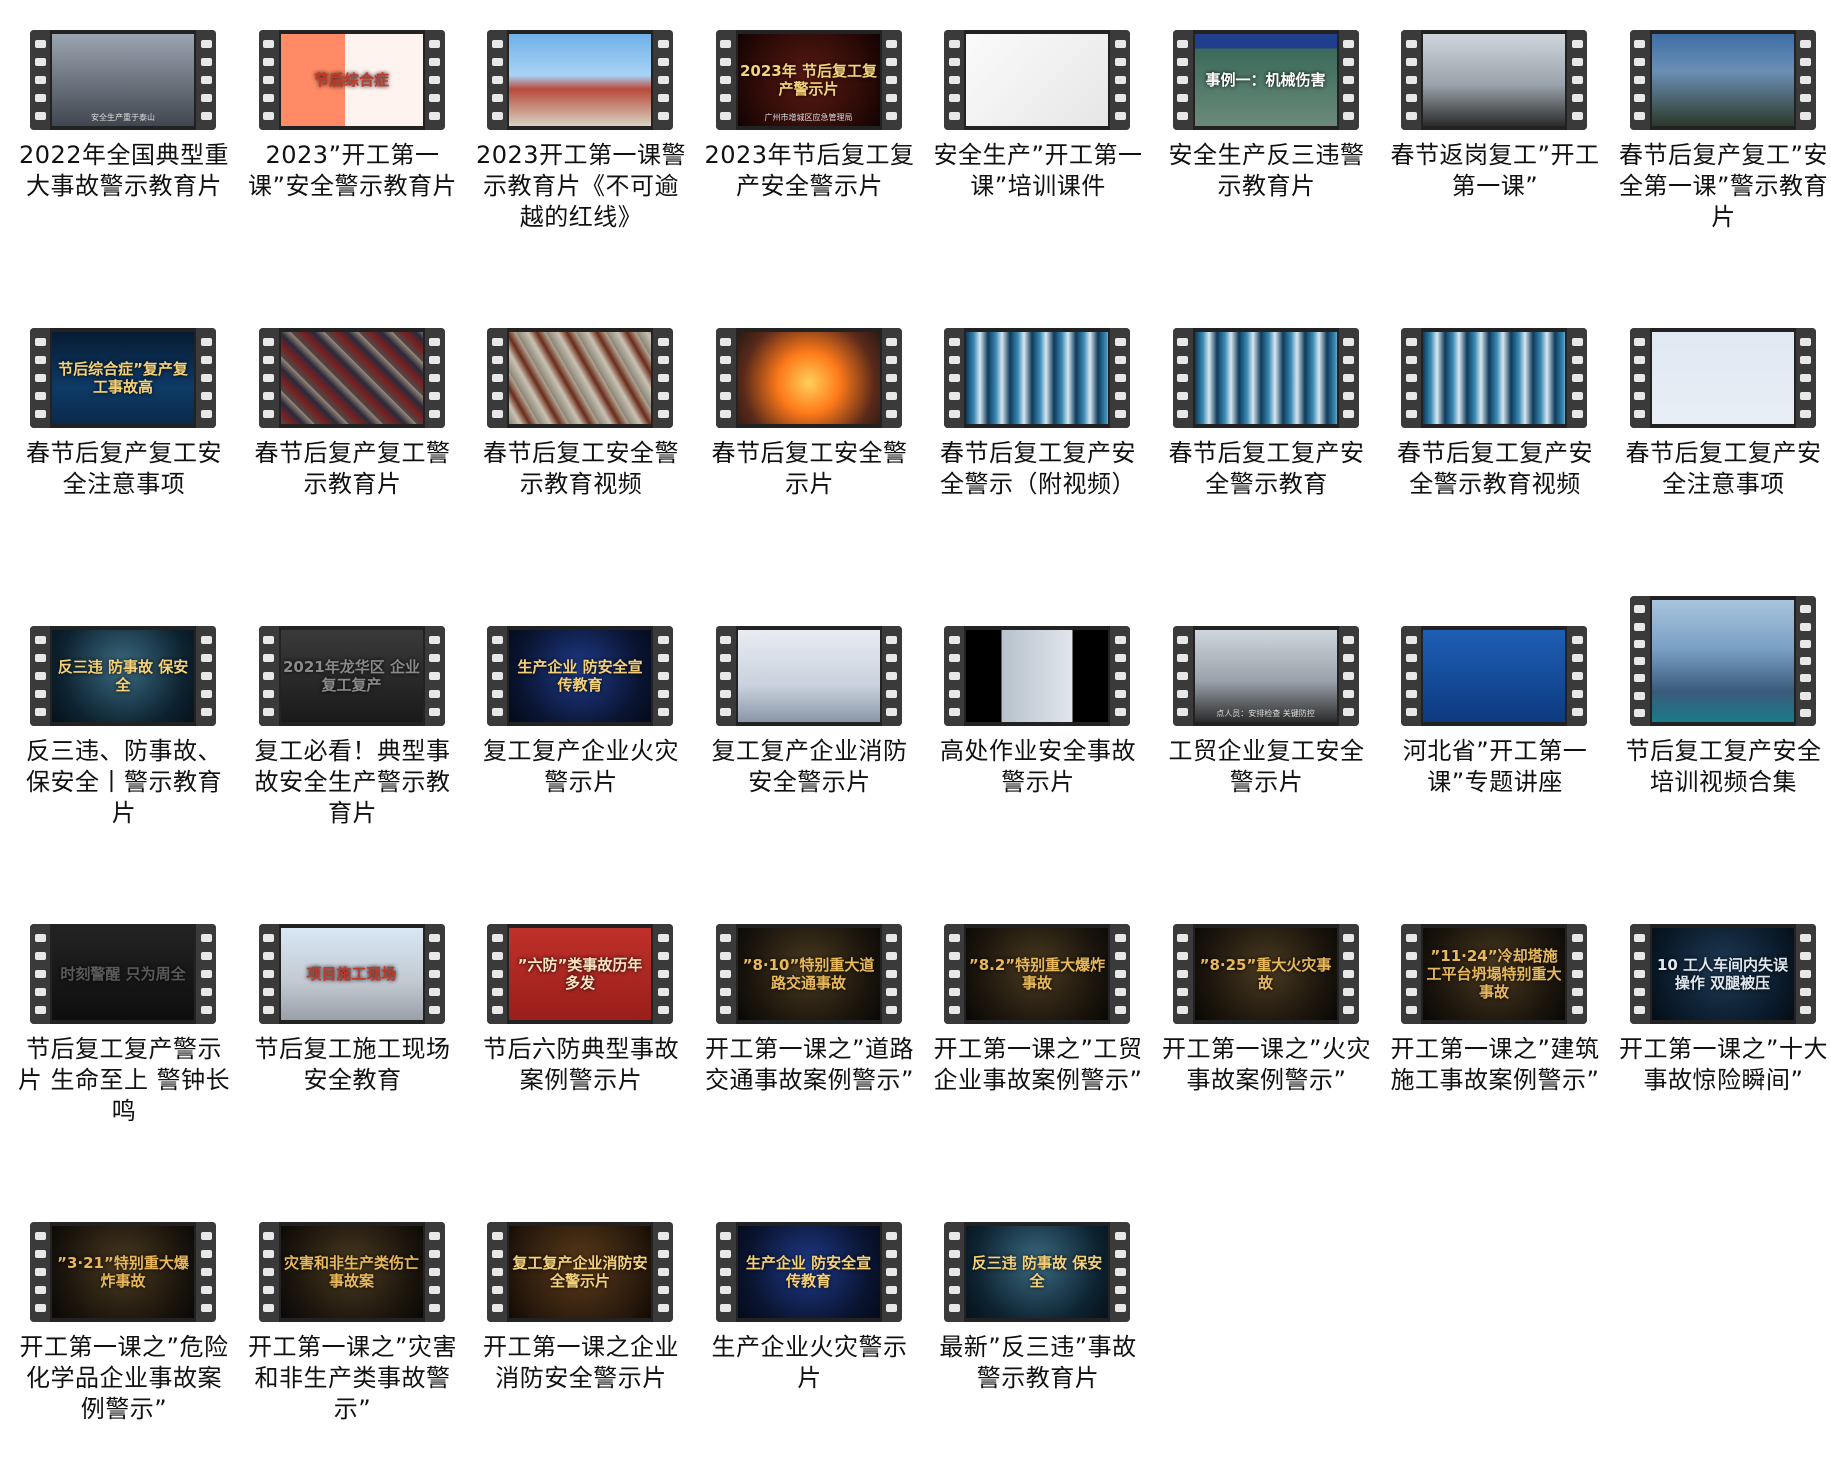 The image size is (1831, 1477). I want to click on video-tile: 10 工人车间内失误操作 双腿被压开工第一课之”十大事故惊险瞬间”, so click(1714, 1036).